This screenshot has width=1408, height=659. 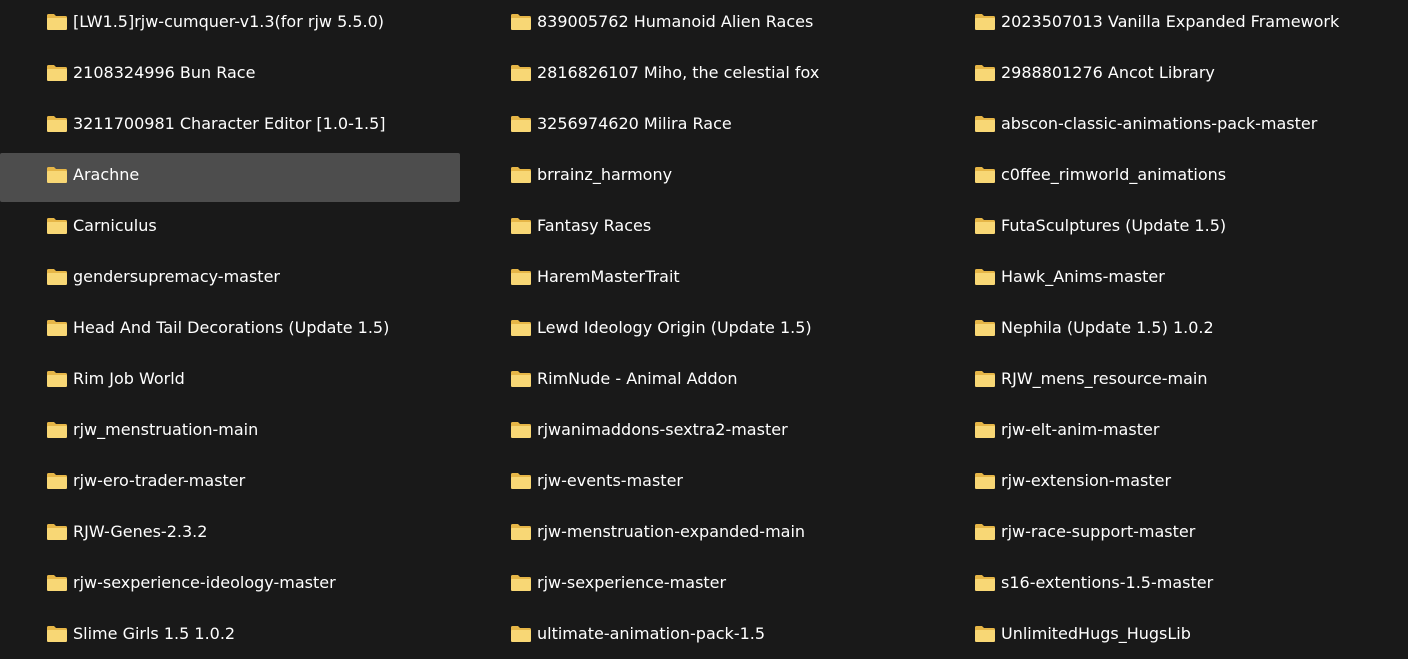 What do you see at coordinates (694, 177) in the screenshot?
I see `folder-item: brrainz_harmony` at bounding box center [694, 177].